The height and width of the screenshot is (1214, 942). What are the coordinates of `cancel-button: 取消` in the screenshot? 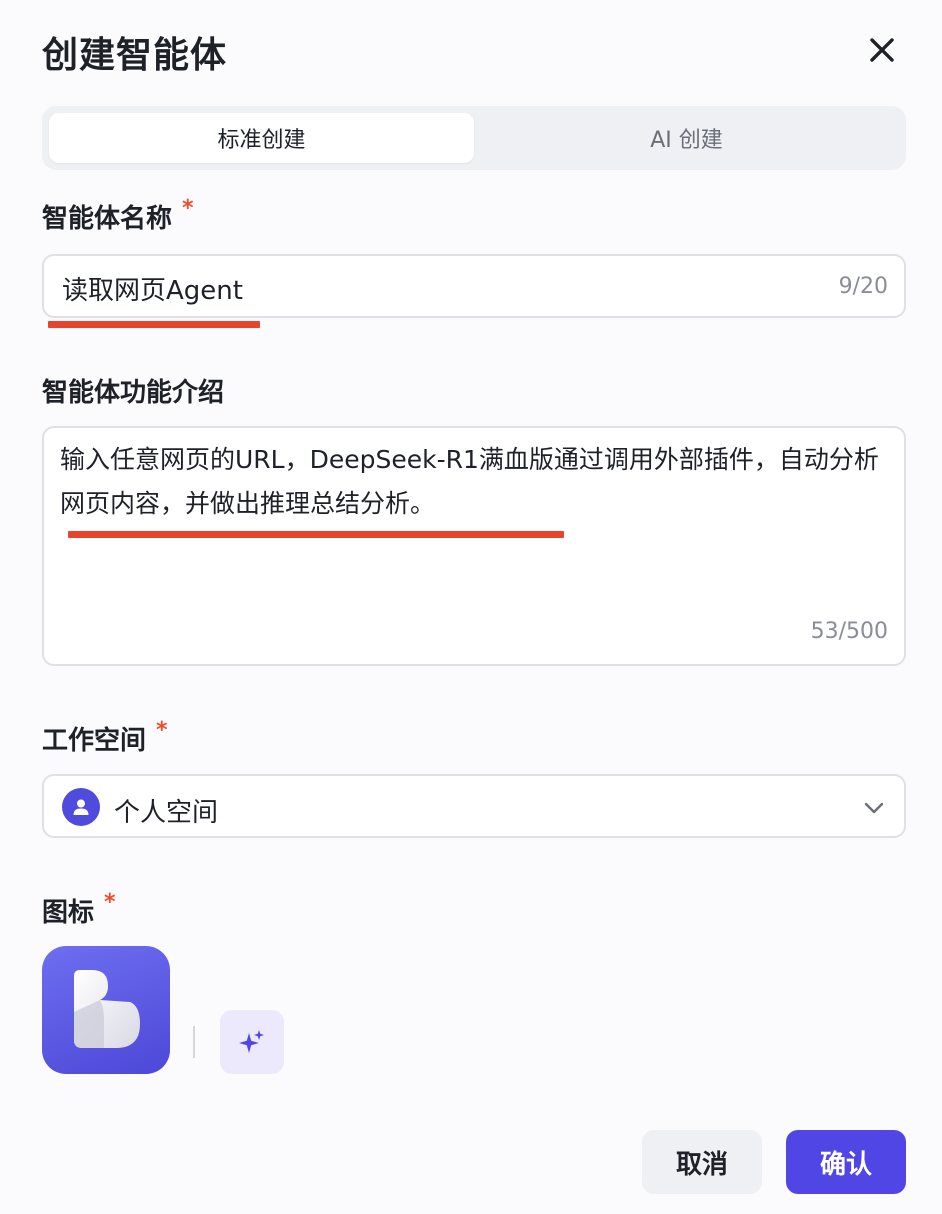 It's located at (702, 1162).